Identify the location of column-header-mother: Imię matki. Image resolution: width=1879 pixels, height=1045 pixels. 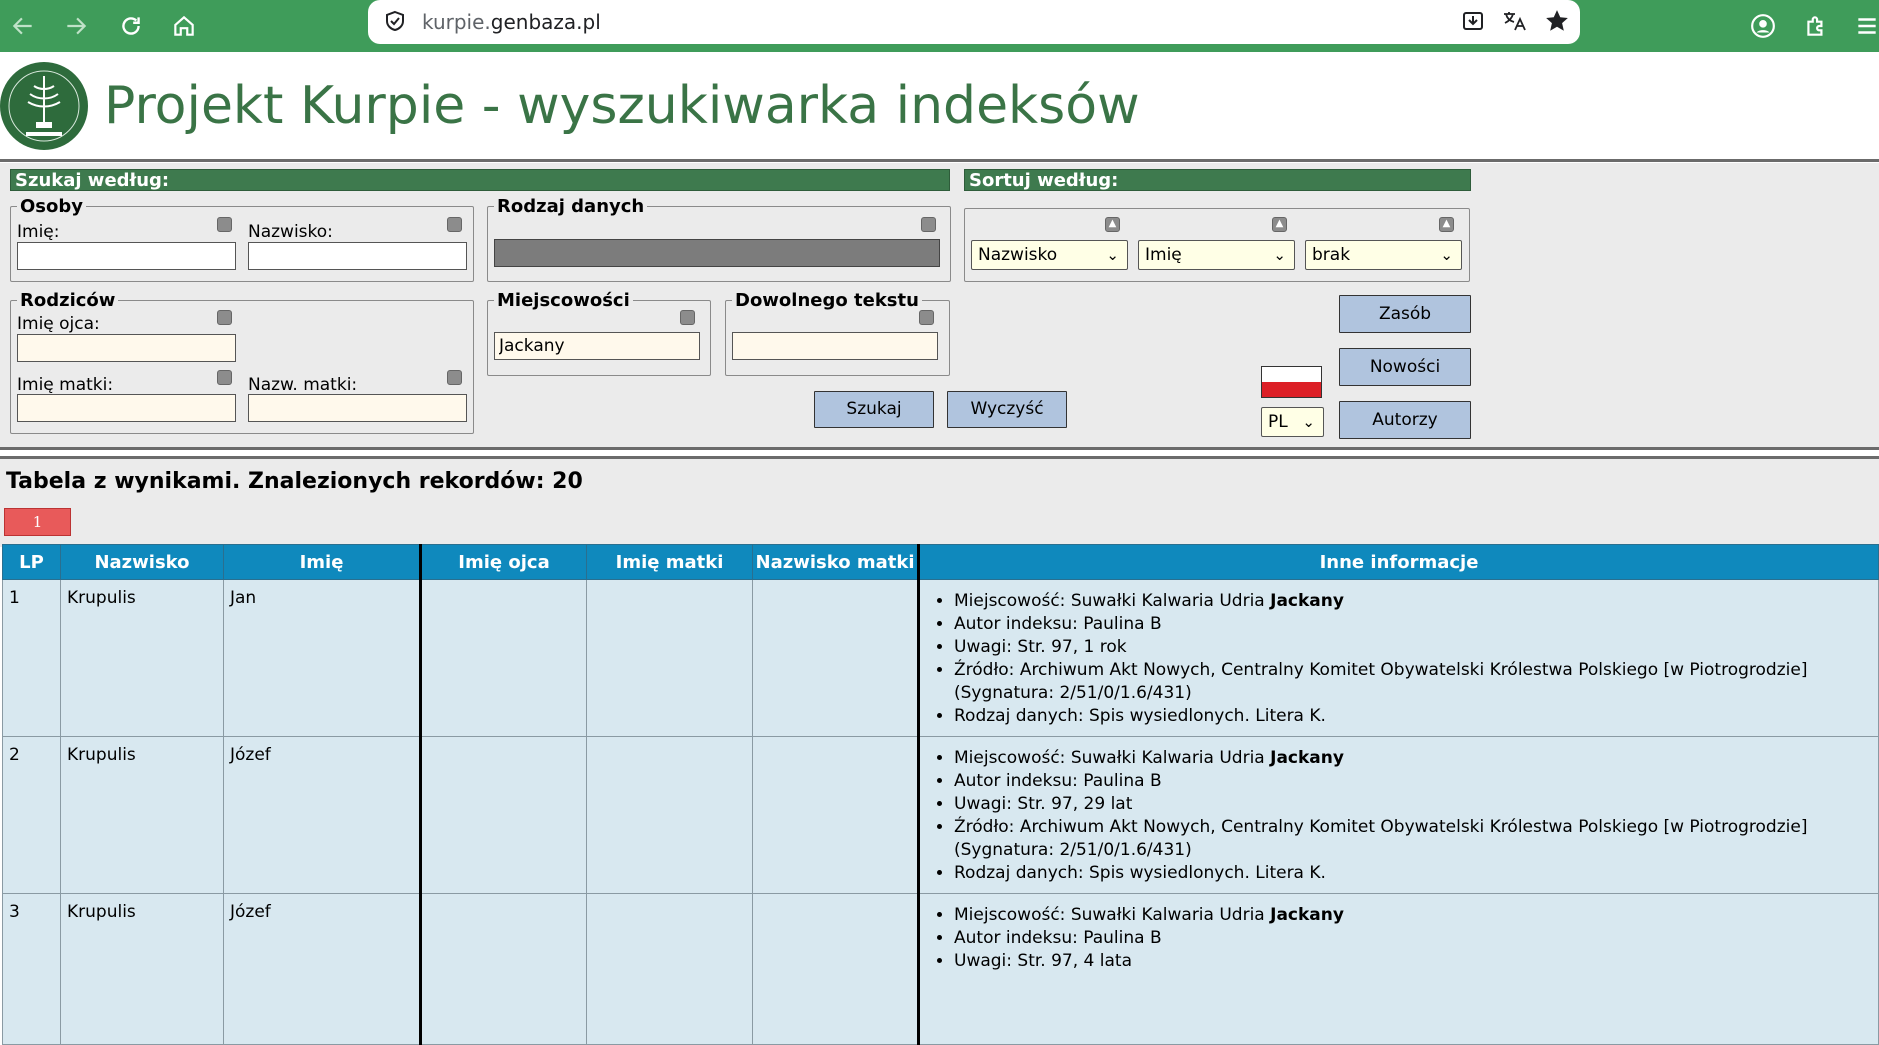
(669, 562).